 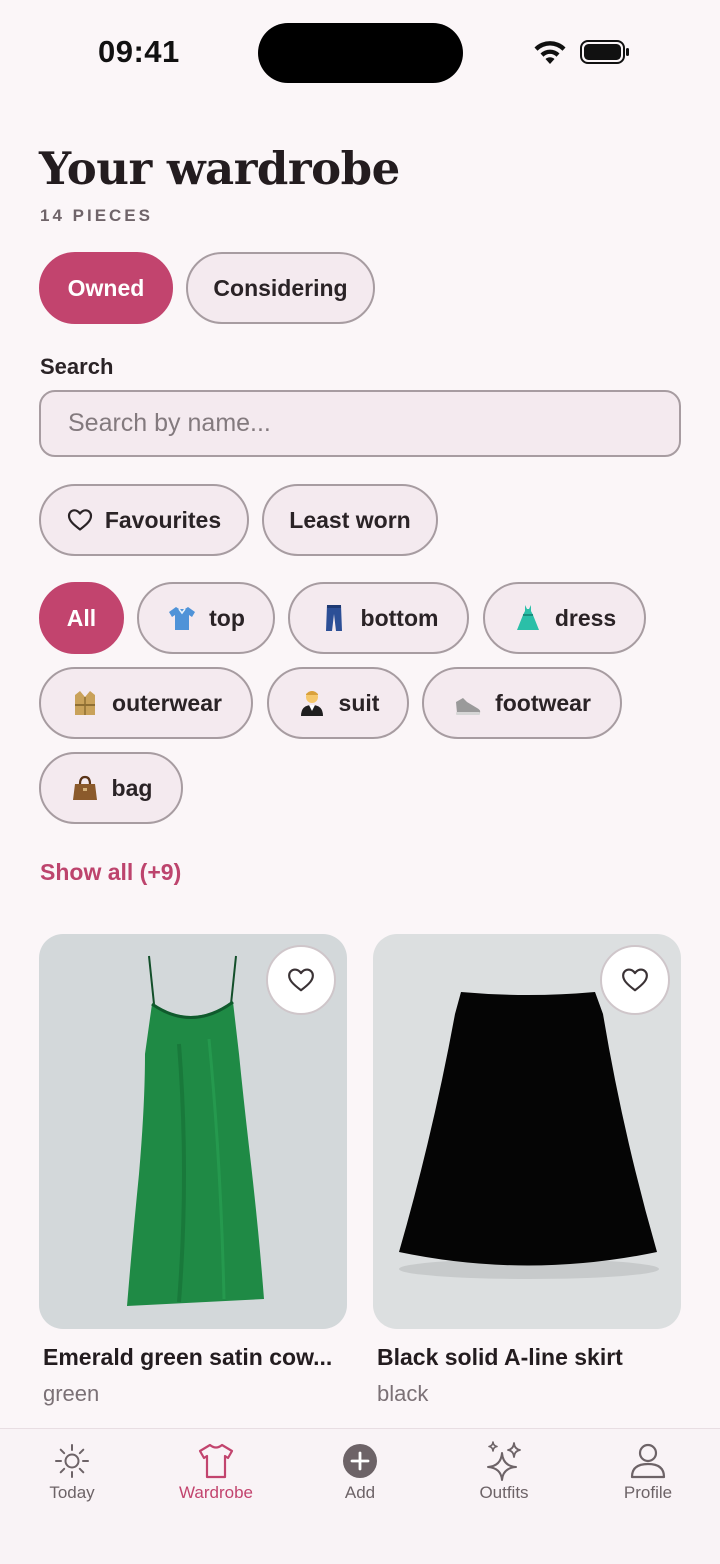 I want to click on tab-today: Today, so click(x=72, y=1472).